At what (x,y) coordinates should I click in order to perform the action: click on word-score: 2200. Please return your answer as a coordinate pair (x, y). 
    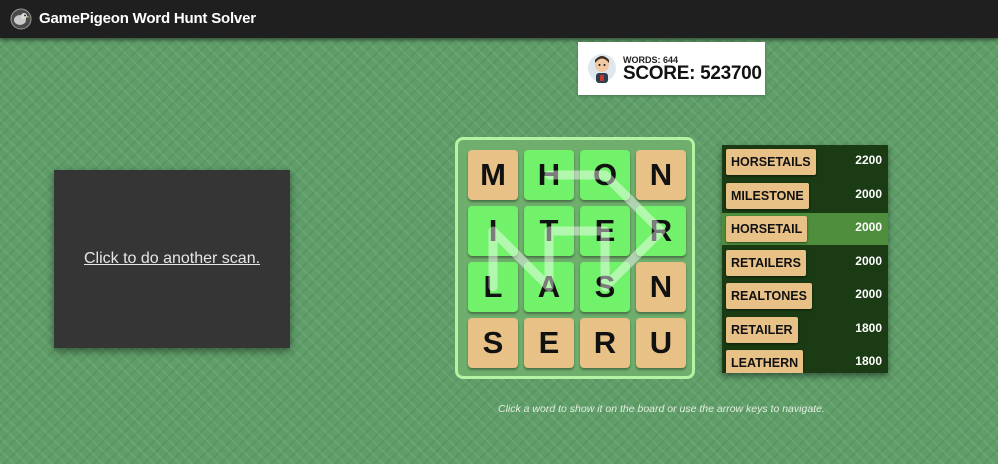
    Looking at the image, I should click on (868, 160).